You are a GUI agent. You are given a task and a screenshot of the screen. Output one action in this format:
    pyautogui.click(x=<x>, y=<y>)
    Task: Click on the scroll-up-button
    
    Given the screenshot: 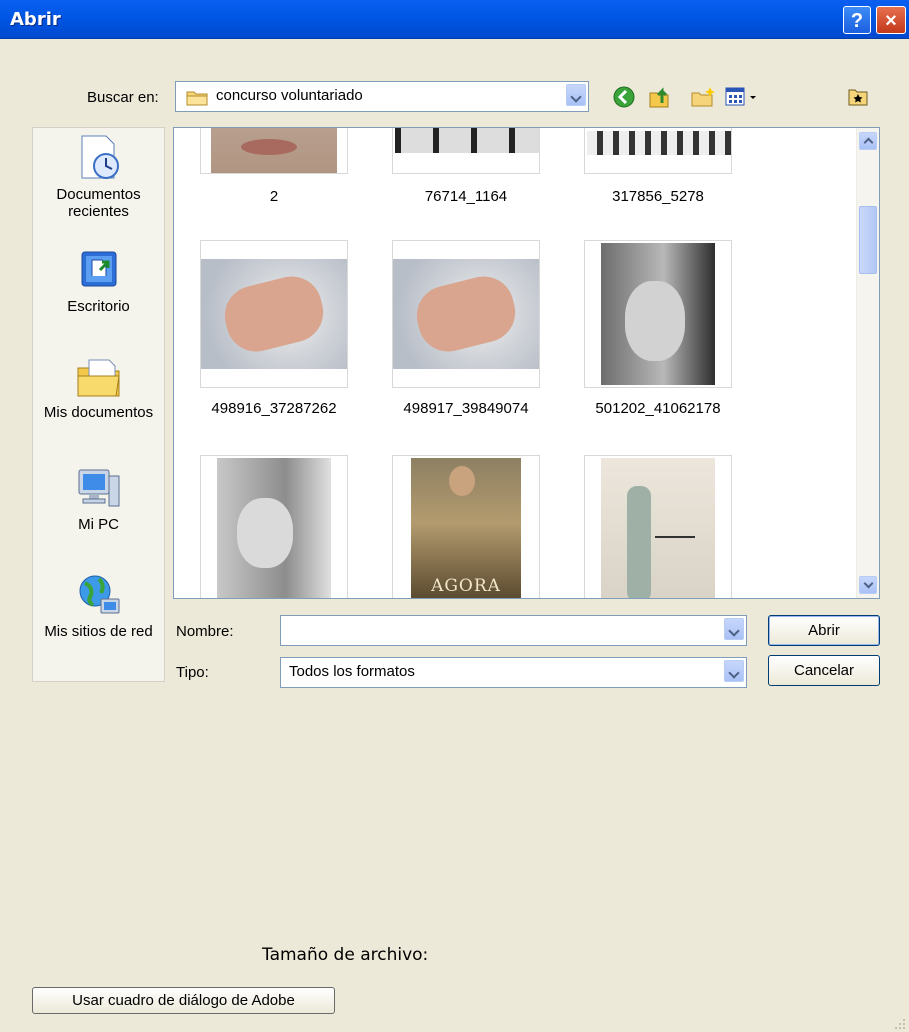 What is the action you would take?
    pyautogui.click(x=868, y=141)
    